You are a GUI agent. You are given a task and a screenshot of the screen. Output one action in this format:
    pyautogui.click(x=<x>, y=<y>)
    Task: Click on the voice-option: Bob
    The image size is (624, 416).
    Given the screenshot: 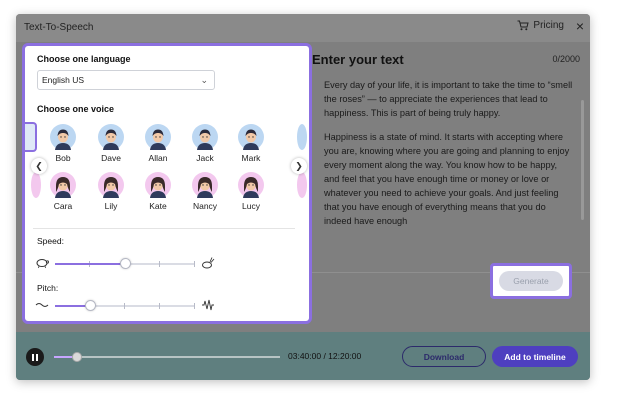 What is the action you would take?
    pyautogui.click(x=63, y=143)
    